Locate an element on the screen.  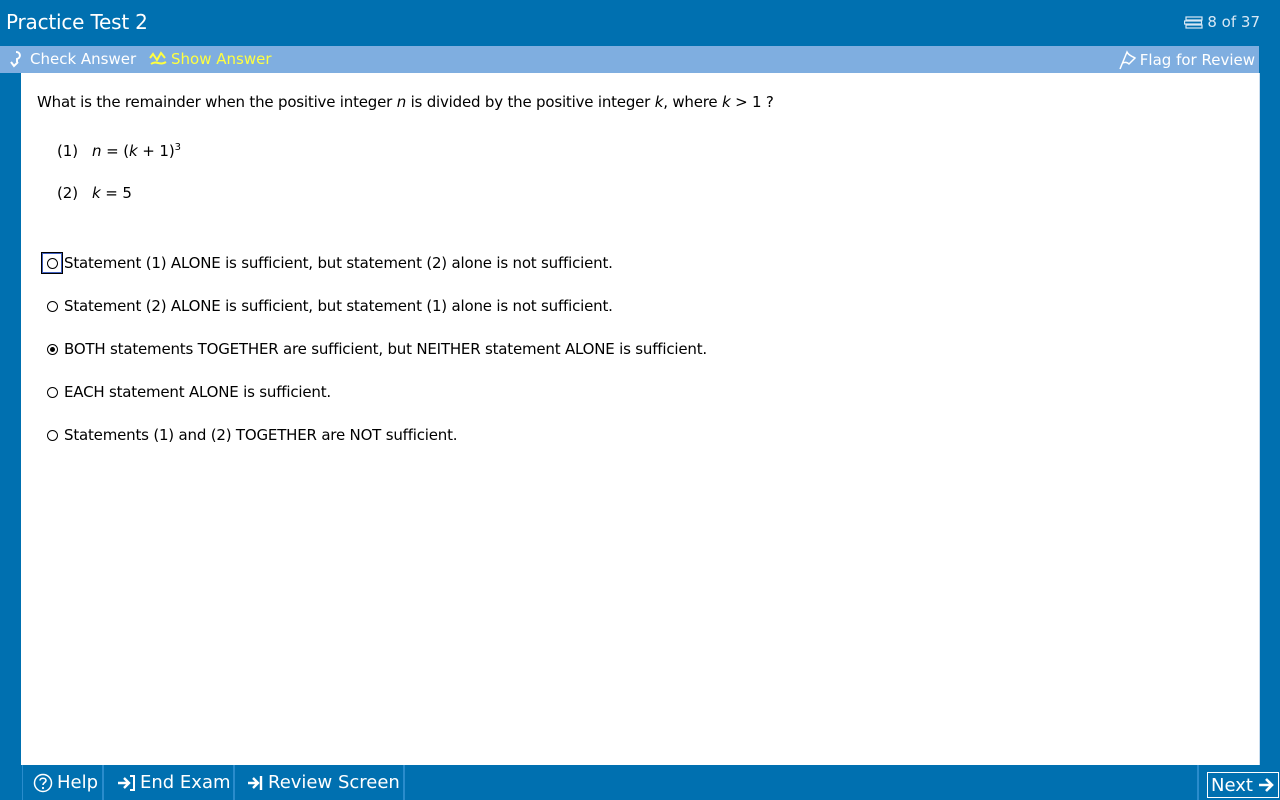
show-answer-icon is located at coordinates (158, 58).